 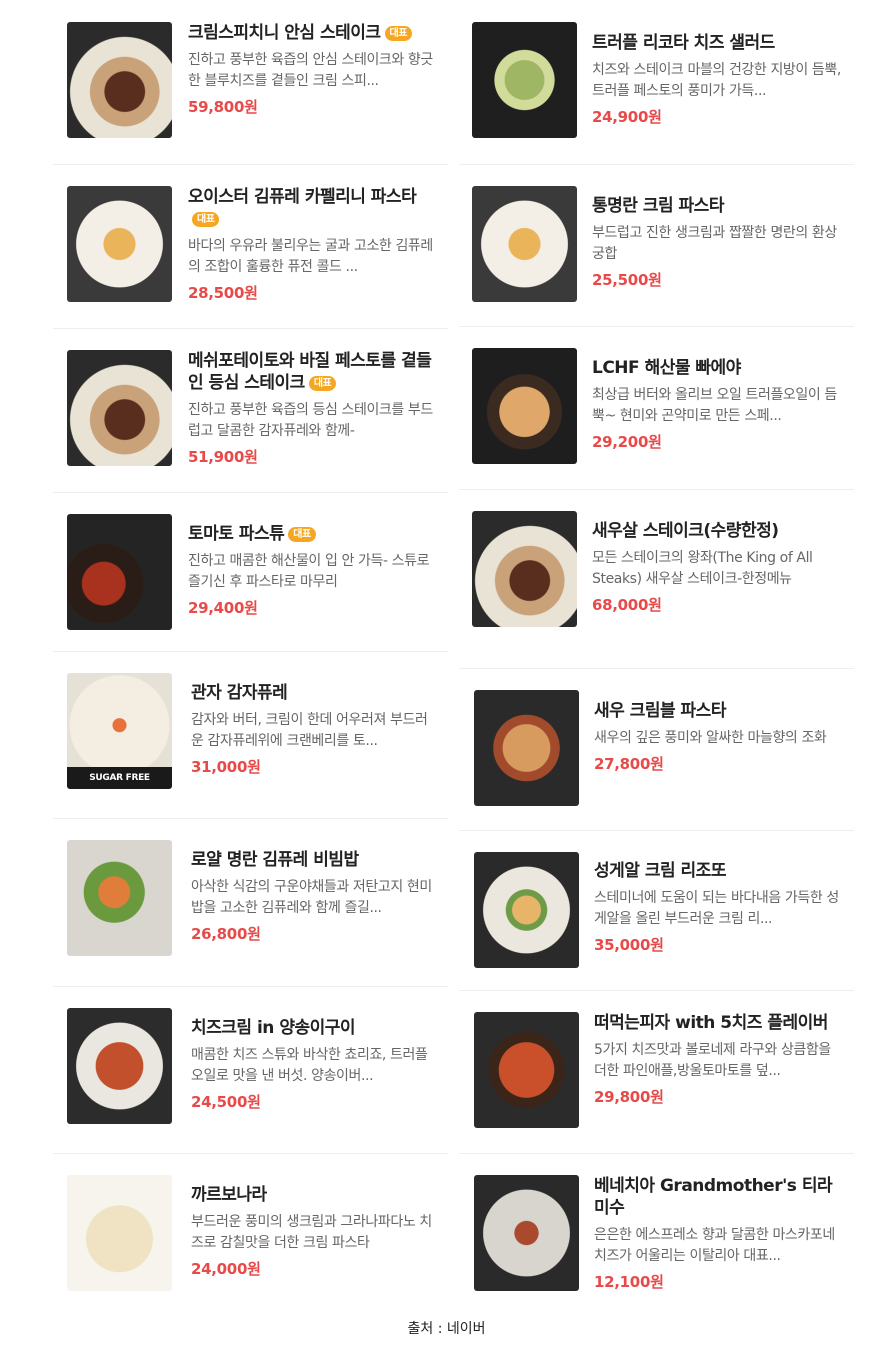 I want to click on menu-item-name-text: 통명란 크림 파스타, so click(x=658, y=206).